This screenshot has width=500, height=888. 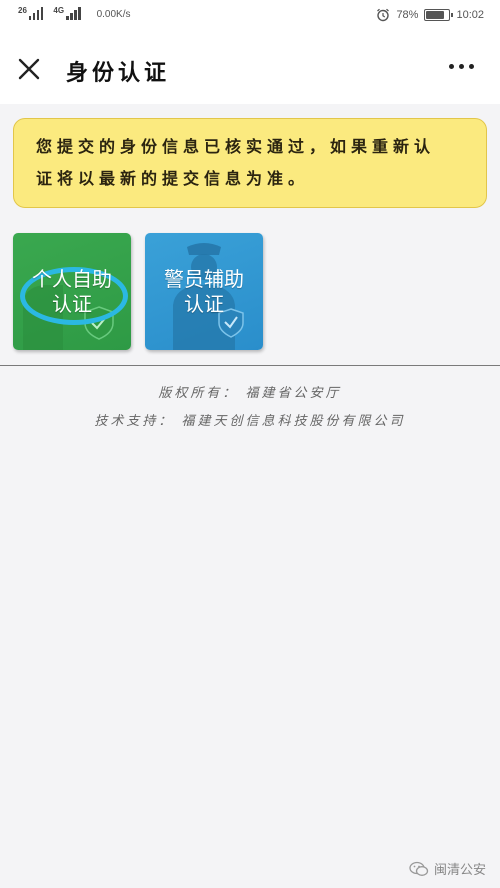 I want to click on status-left: 26 4G 0.00K/s, so click(x=74, y=13).